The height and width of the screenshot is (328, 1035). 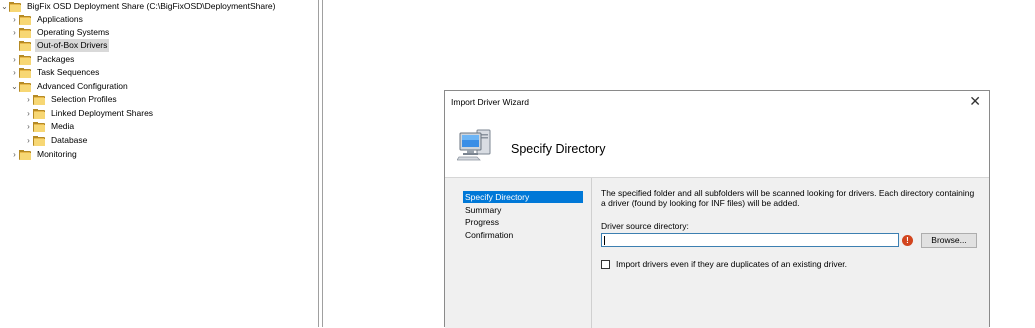 I want to click on tree-item-packages: › Packages, so click(x=43, y=59).